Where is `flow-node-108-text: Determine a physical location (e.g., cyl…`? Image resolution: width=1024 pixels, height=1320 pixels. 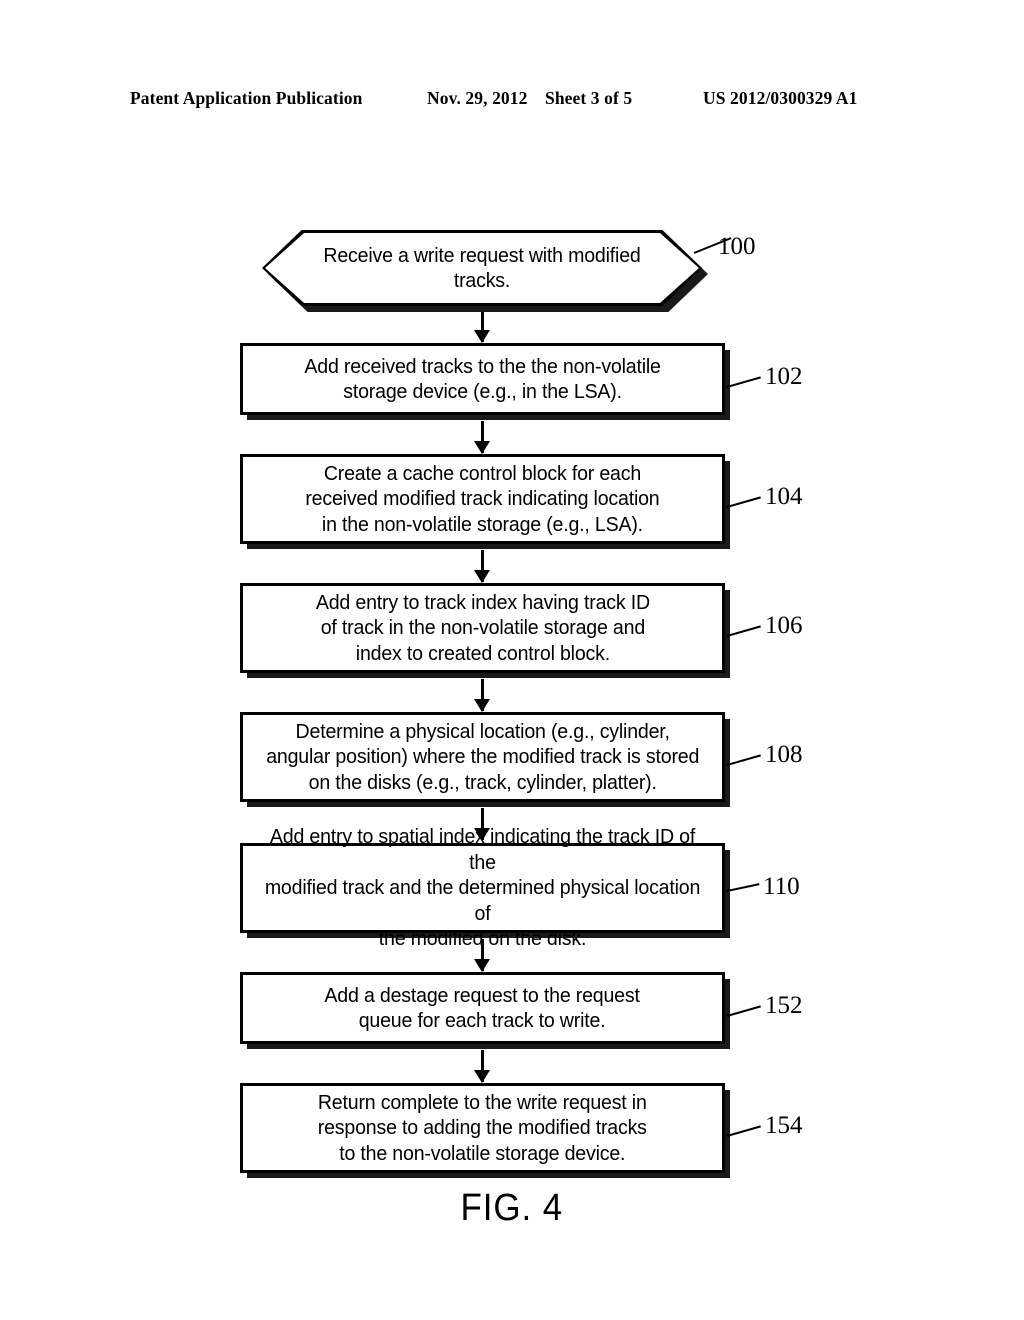 flow-node-108-text: Determine a physical location (e.g., cyl… is located at coordinates (482, 756).